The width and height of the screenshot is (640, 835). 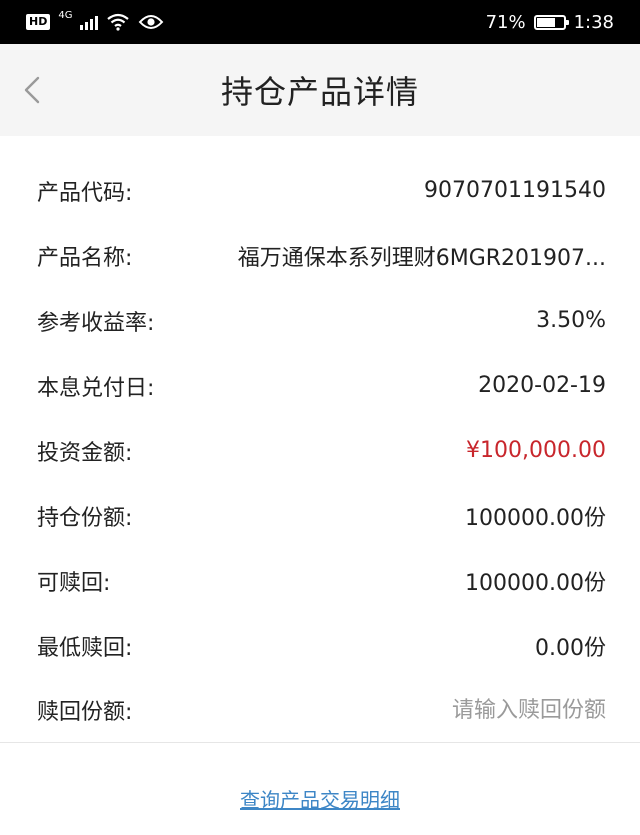 What do you see at coordinates (38, 22) in the screenshot?
I see `hd-badge: HD` at bounding box center [38, 22].